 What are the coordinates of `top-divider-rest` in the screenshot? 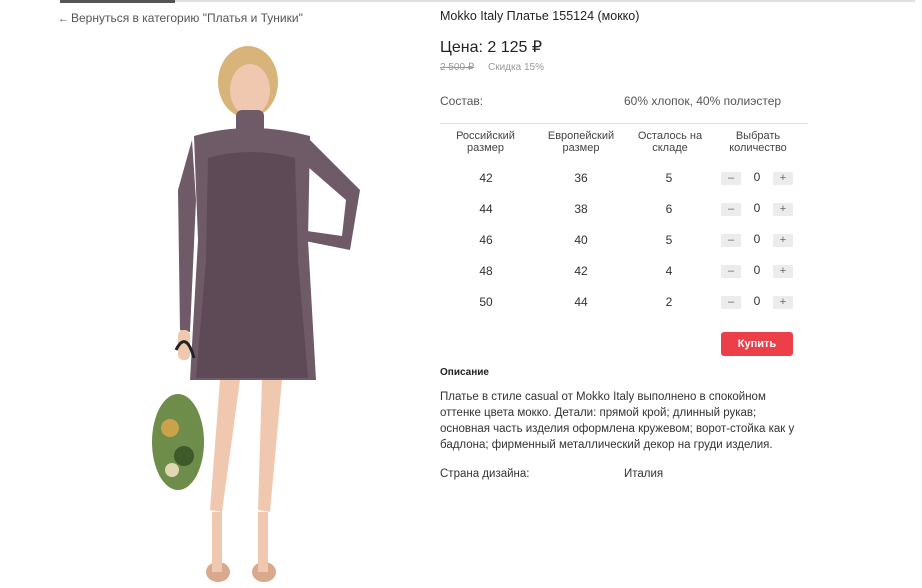 It's located at (545, 1).